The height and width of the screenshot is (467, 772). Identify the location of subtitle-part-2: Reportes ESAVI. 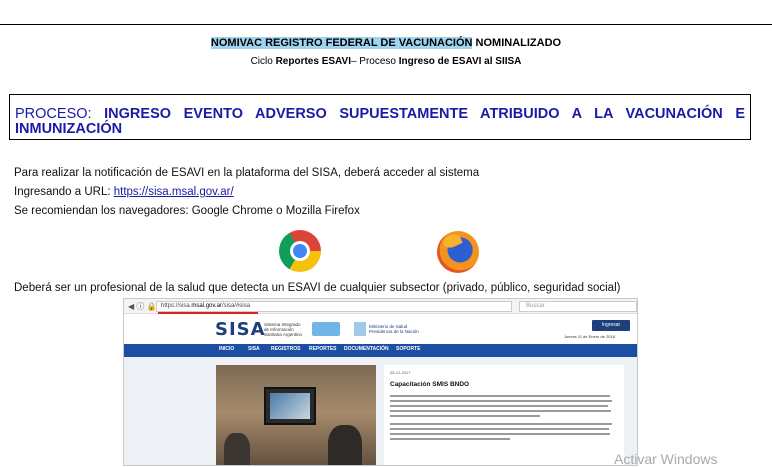
(313, 61).